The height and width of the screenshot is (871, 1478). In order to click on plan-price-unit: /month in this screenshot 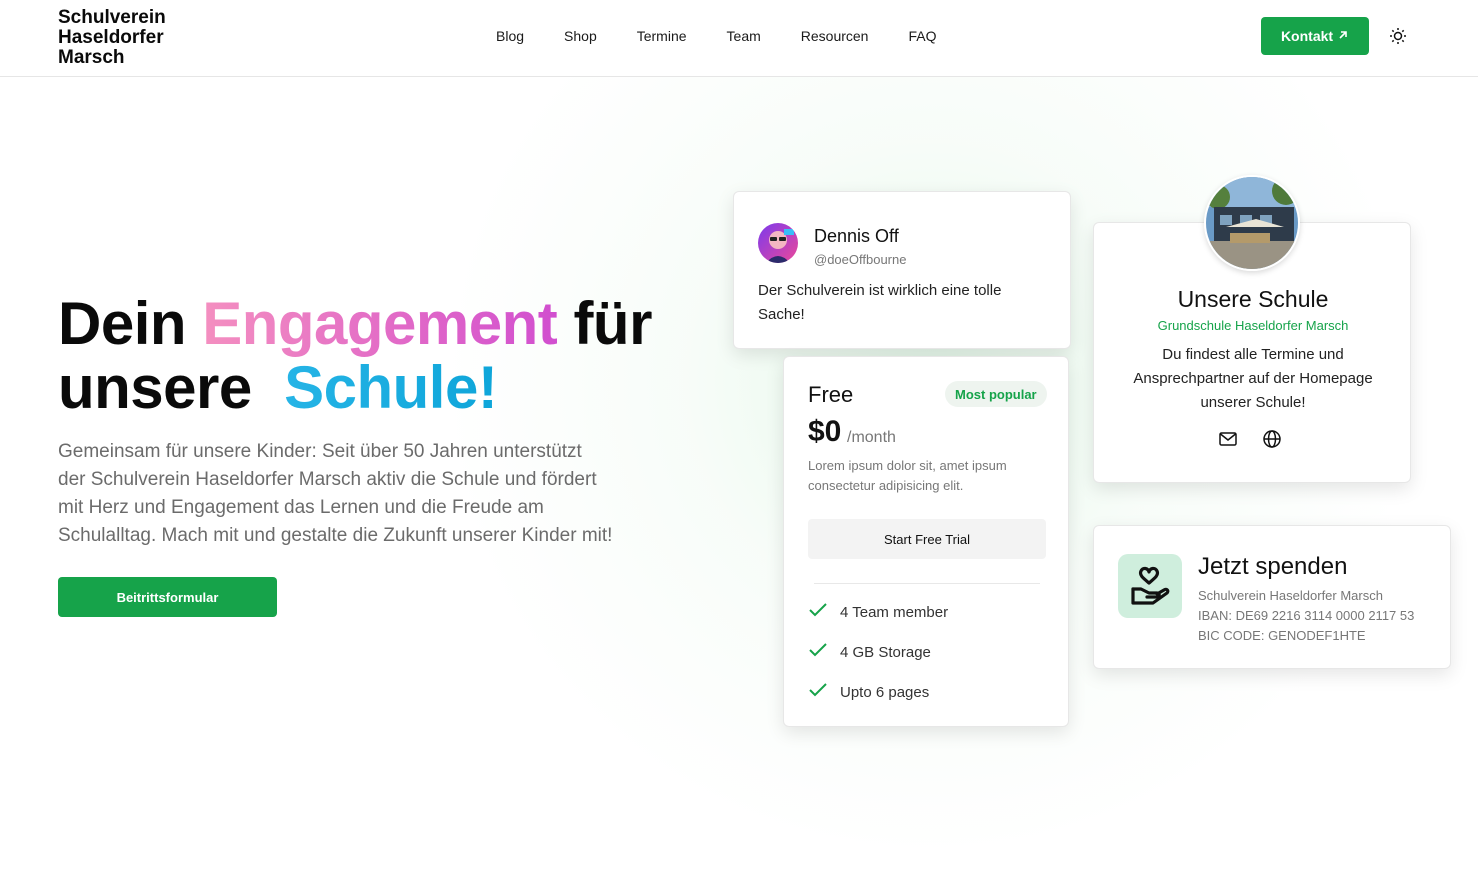, I will do `click(871, 437)`.